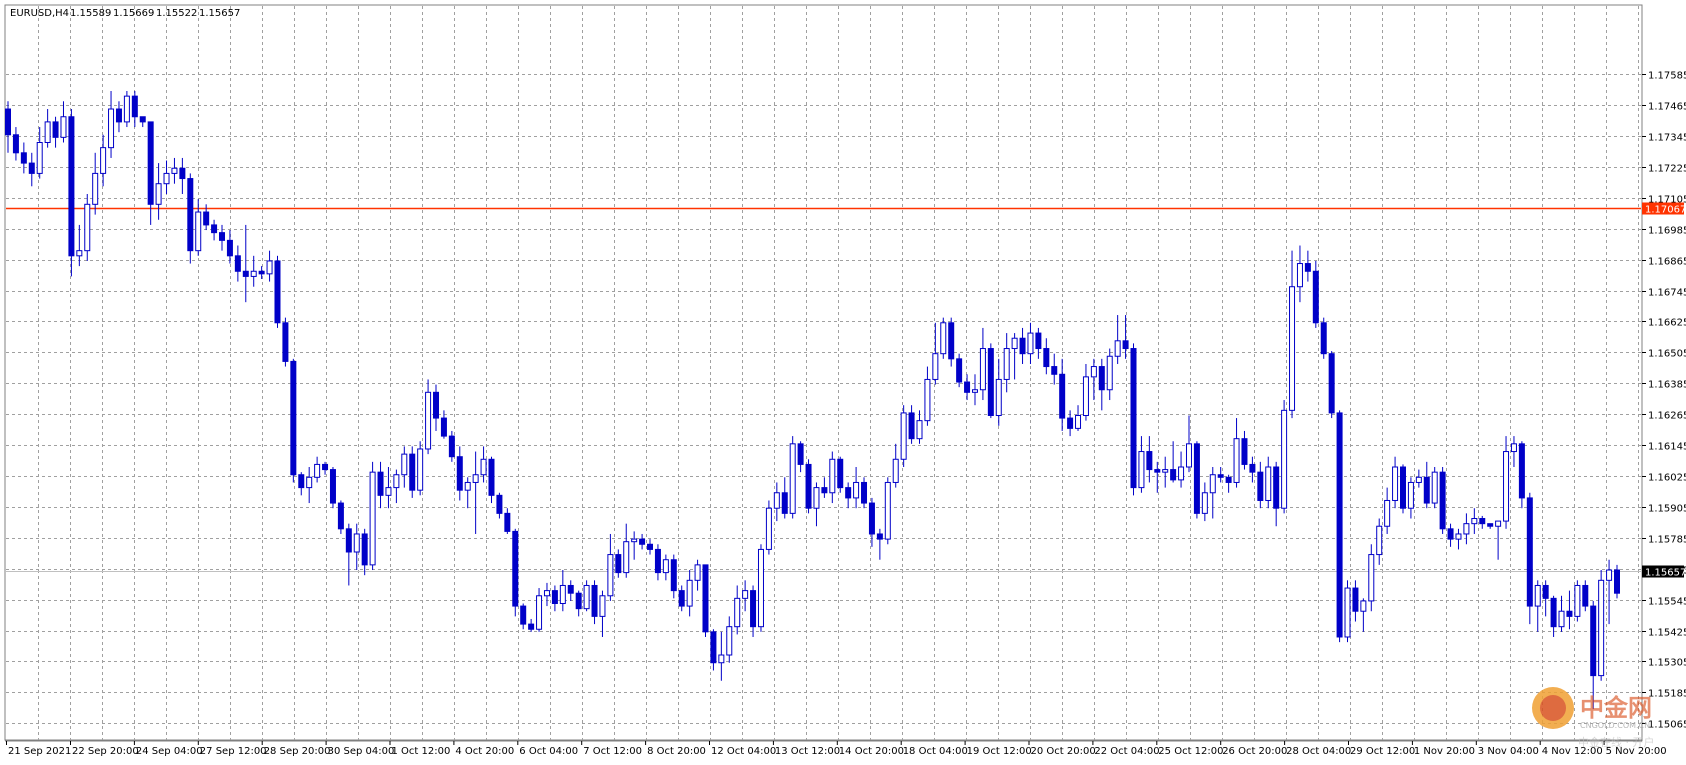  I want to click on y-tick-label: 1.17585, so click(1667, 76).